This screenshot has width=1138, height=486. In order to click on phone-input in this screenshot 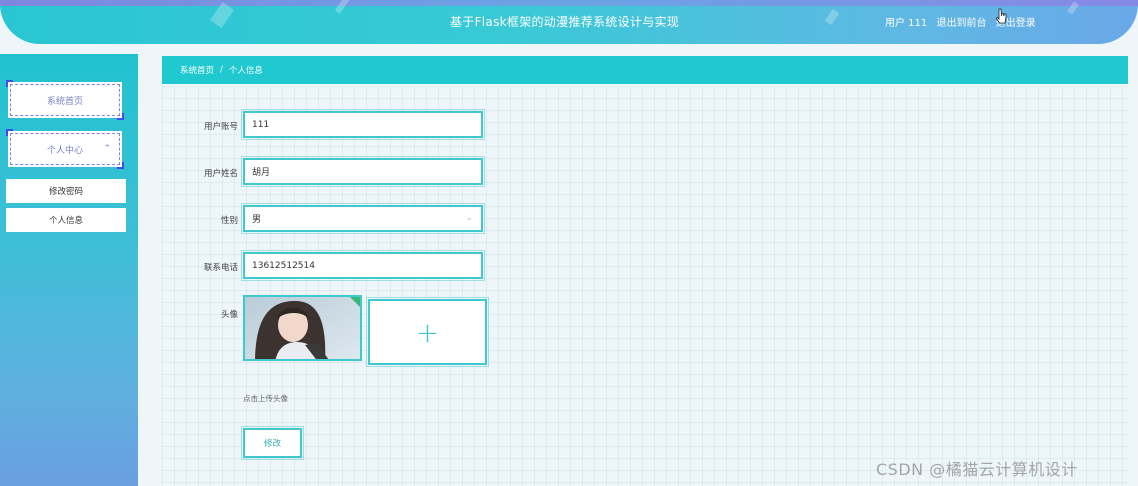, I will do `click(366, 265)`.